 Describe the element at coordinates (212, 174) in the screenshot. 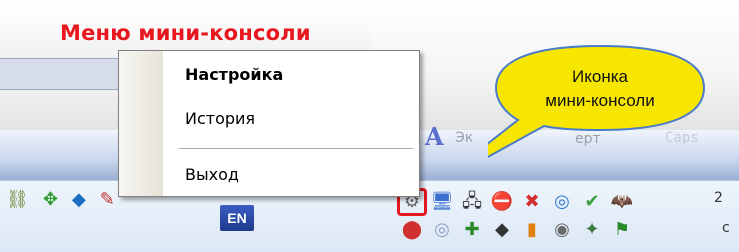

I see `menu-item-exit: Выход` at that location.